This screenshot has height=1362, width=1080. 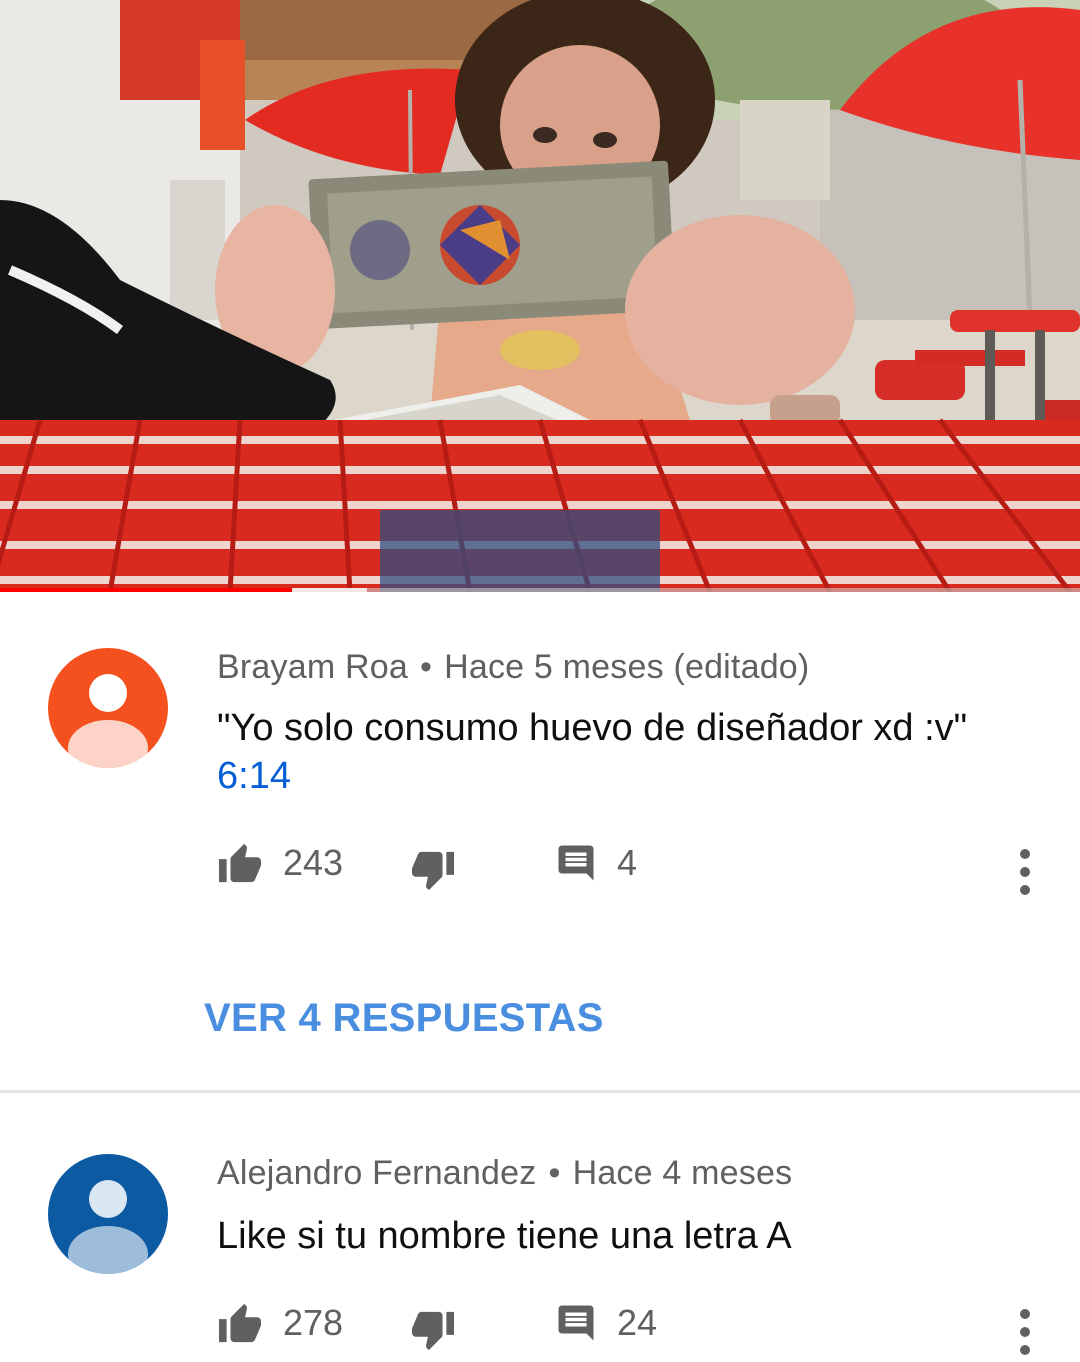 I want to click on view-replies-button: VER 4 RESPUESTAS, so click(x=404, y=1018).